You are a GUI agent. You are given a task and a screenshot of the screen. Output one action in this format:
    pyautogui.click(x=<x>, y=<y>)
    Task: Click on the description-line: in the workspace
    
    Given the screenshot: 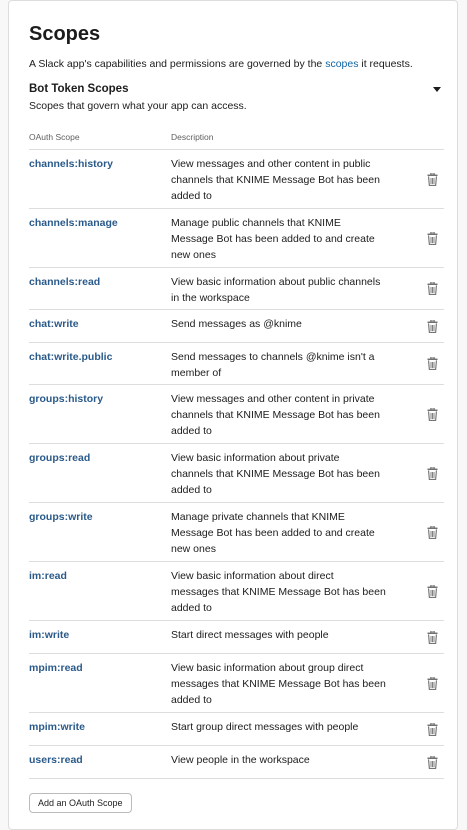 What is the action you would take?
    pyautogui.click(x=210, y=298)
    